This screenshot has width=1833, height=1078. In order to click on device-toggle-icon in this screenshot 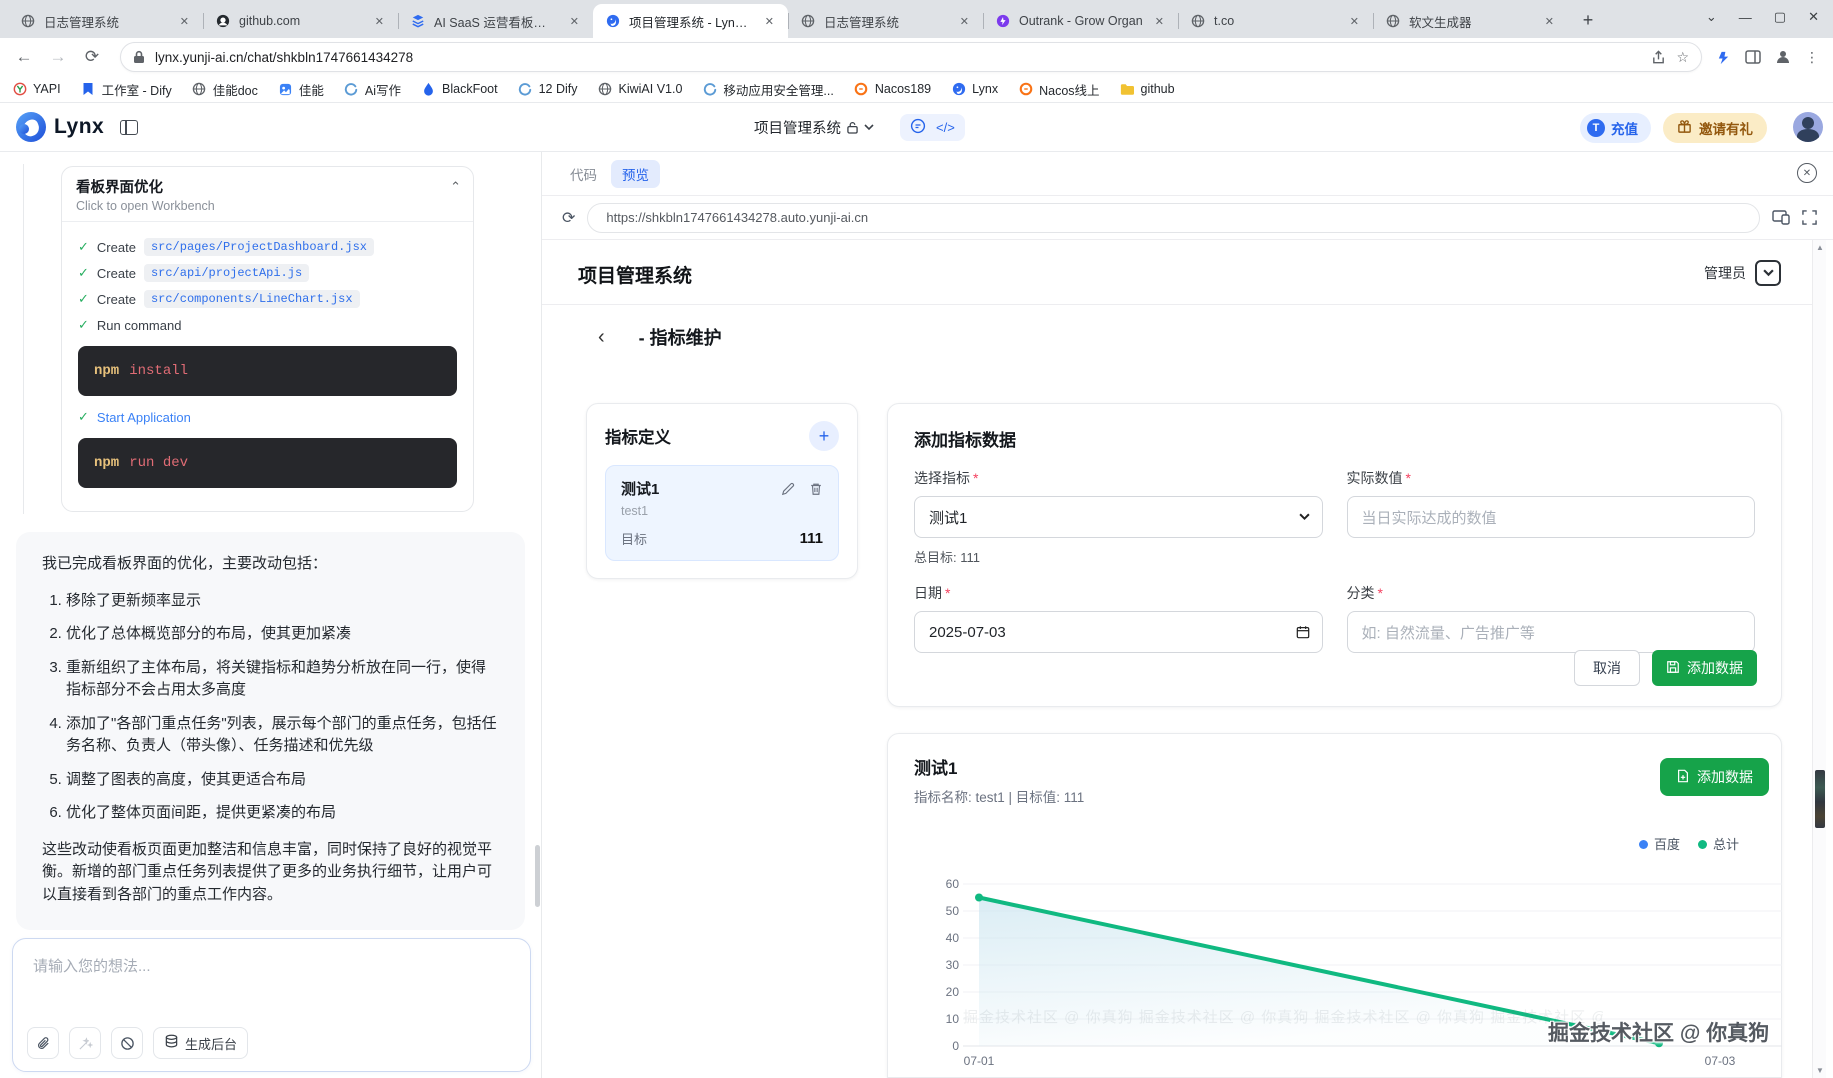, I will do `click(1781, 217)`.